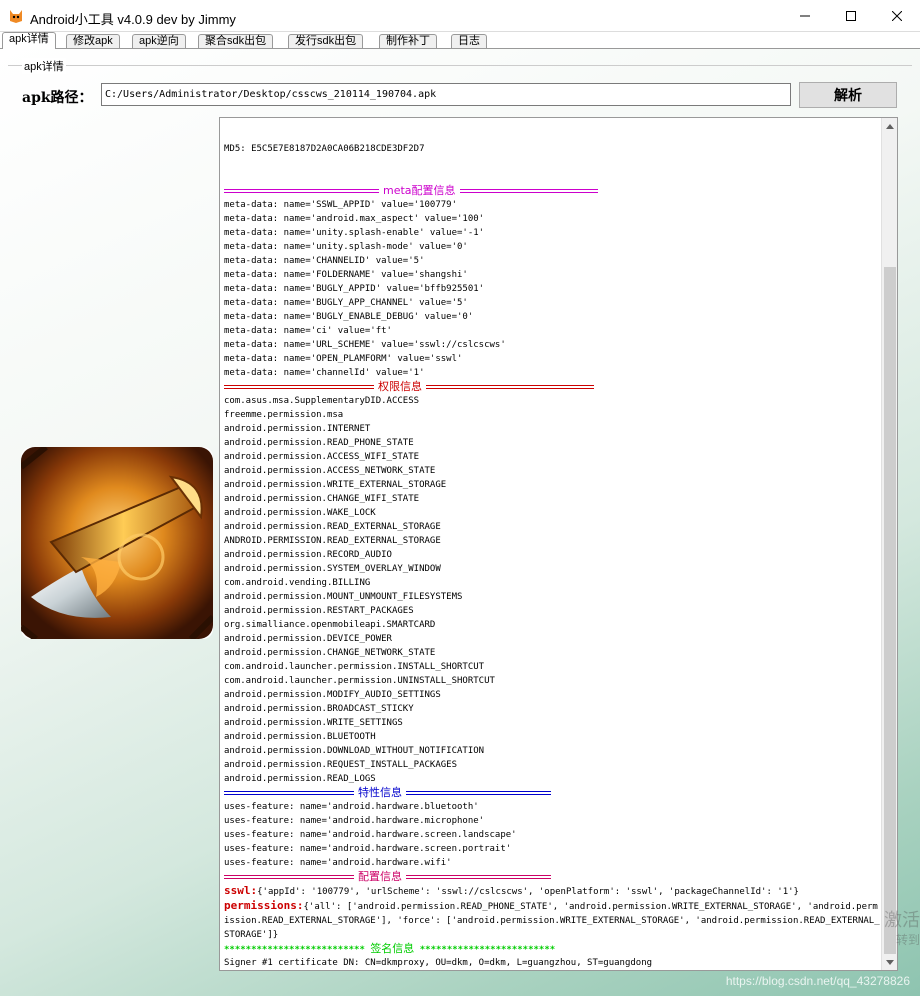  Describe the element at coordinates (392, 948) in the screenshot. I see `sign-section-title: 签名信息` at that location.